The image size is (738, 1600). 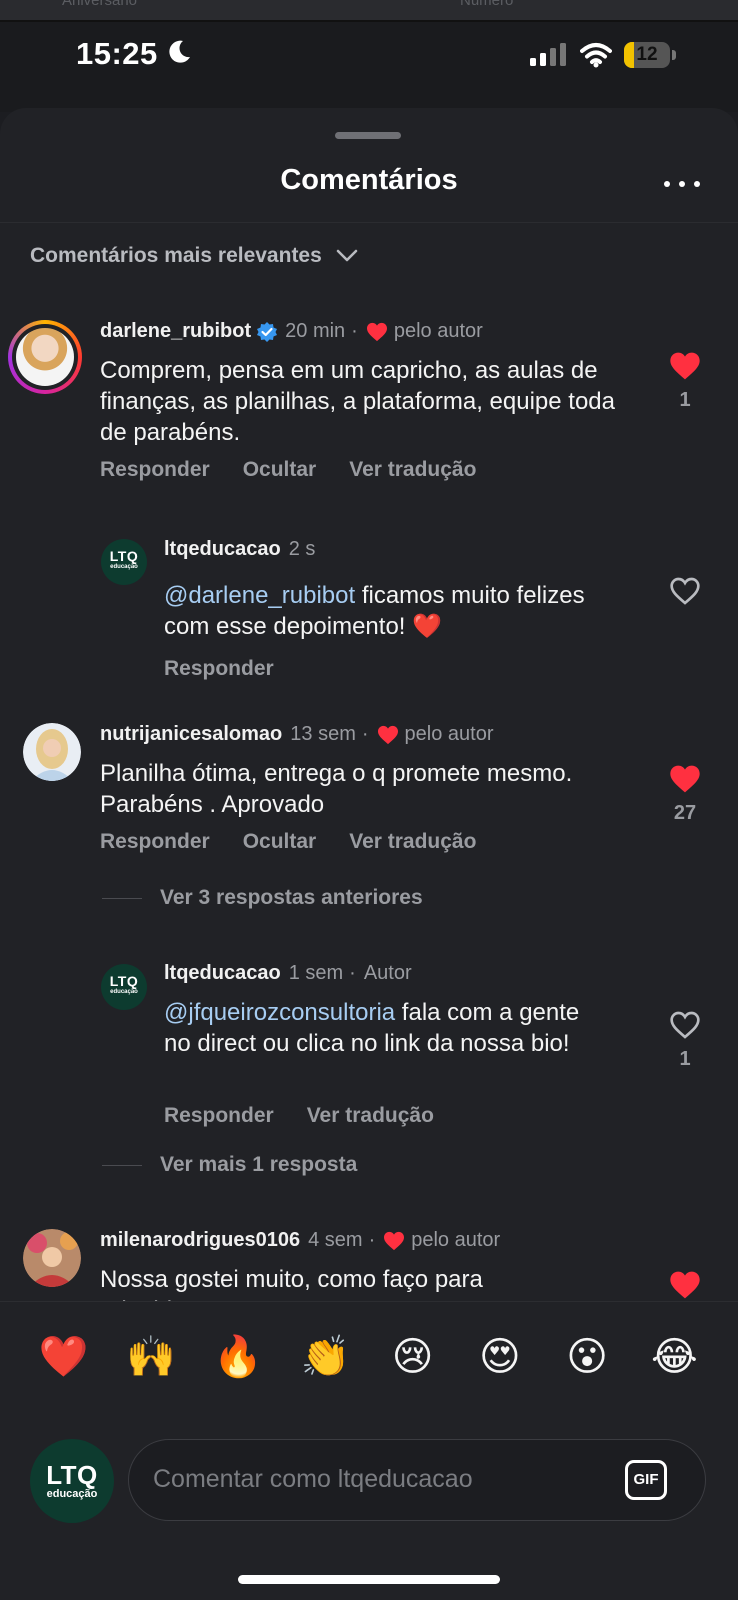 I want to click on emoji-heart-button: ❤️, so click(x=64, y=1357).